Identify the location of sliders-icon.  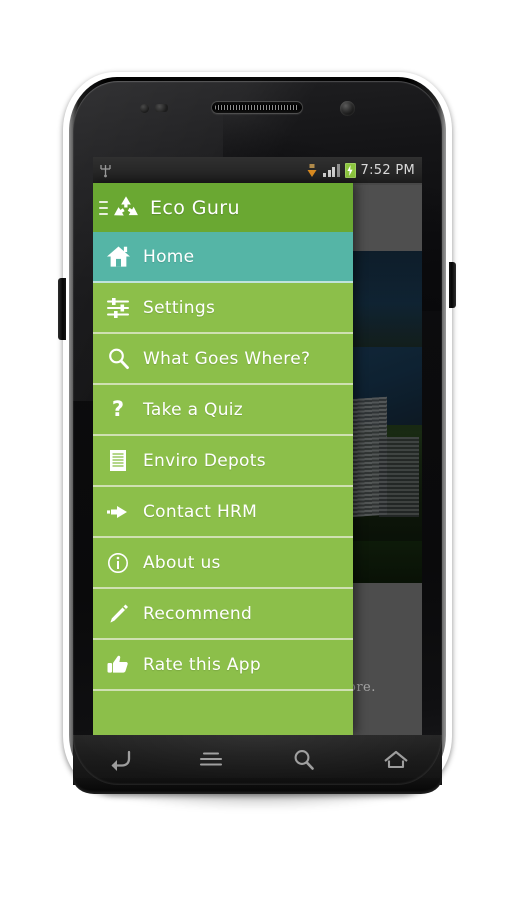
(118, 308).